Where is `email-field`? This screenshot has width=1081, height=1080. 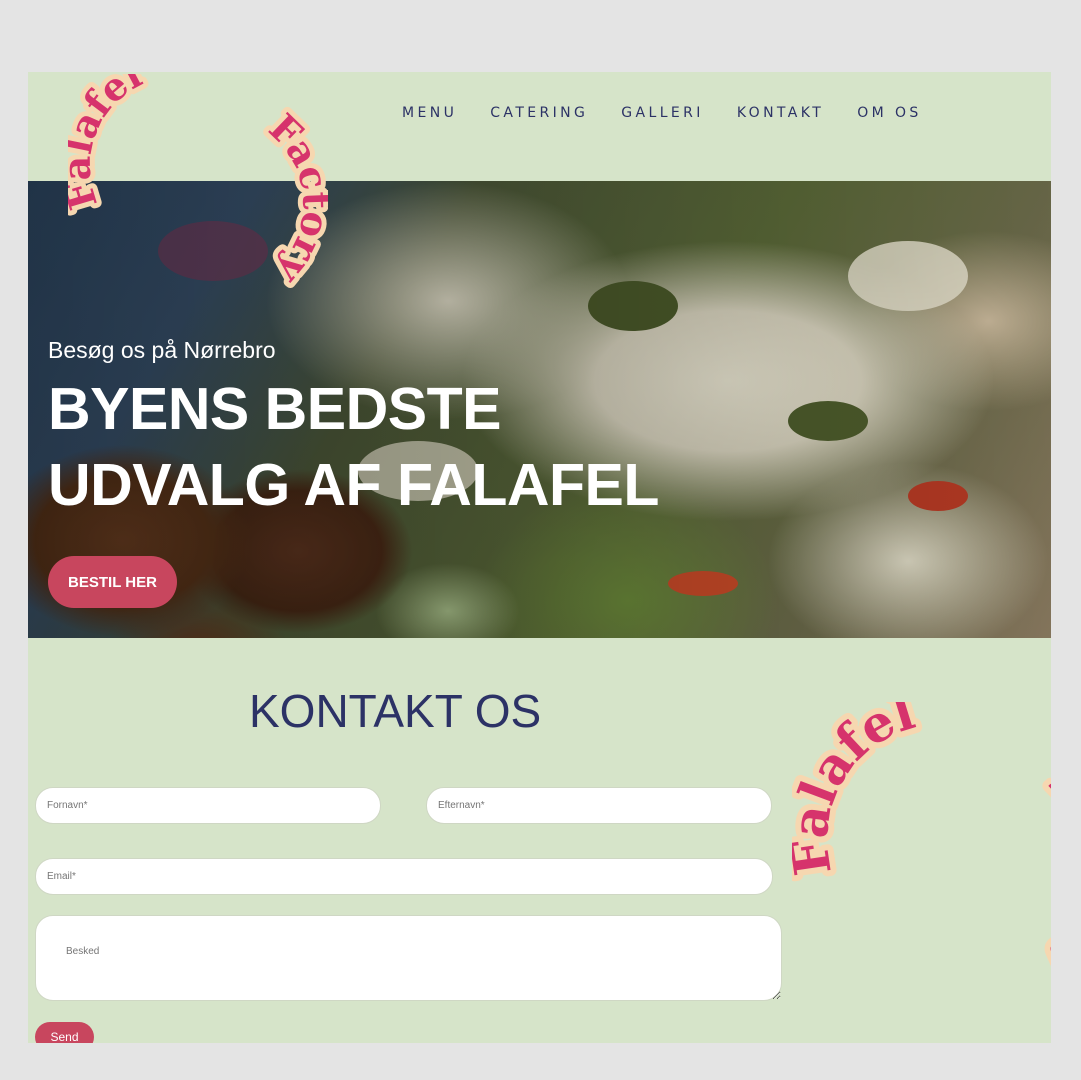
email-field is located at coordinates (404, 876).